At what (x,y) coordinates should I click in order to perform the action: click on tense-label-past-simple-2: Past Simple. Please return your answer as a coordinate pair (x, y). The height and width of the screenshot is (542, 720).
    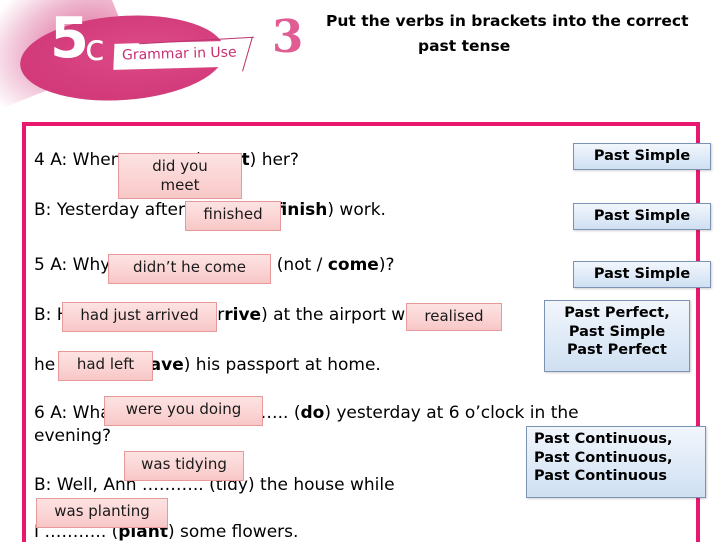
    Looking at the image, I should click on (642, 216).